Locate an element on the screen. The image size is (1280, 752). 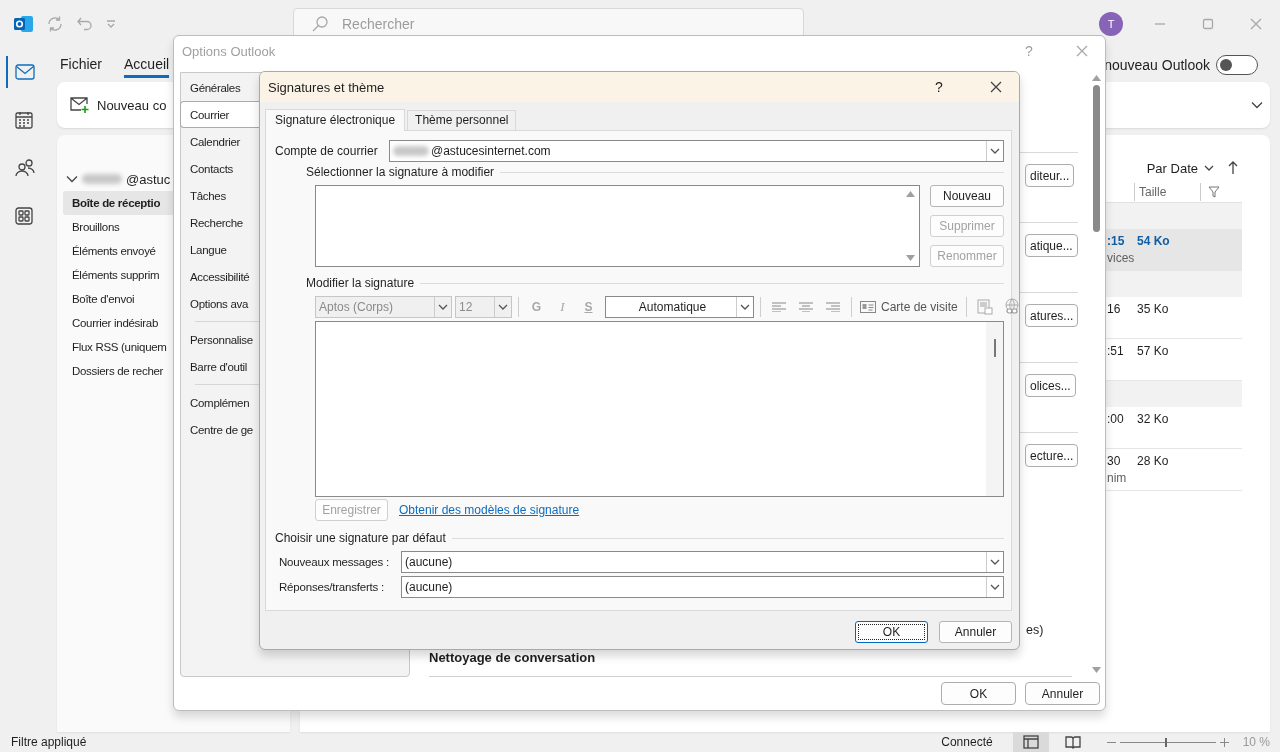
dialog-title: Options Outlook is located at coordinates (229, 51).